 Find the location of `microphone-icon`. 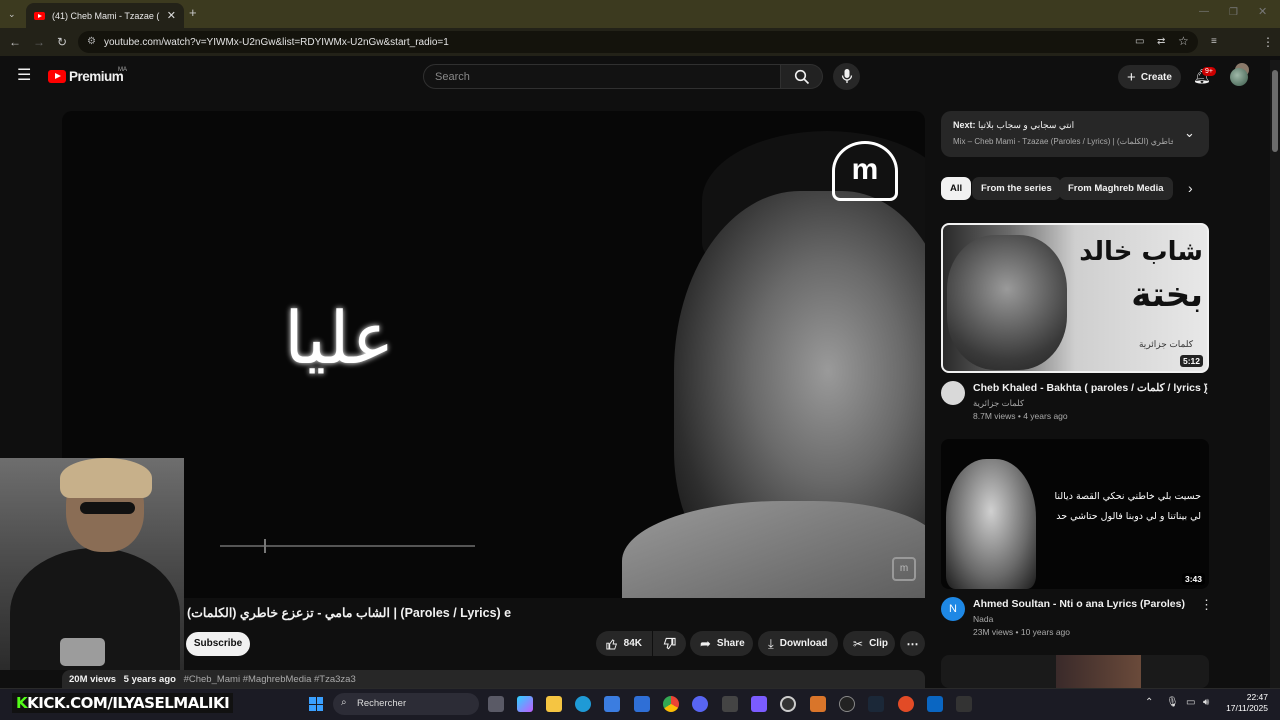

microphone-icon is located at coordinates (847, 76).